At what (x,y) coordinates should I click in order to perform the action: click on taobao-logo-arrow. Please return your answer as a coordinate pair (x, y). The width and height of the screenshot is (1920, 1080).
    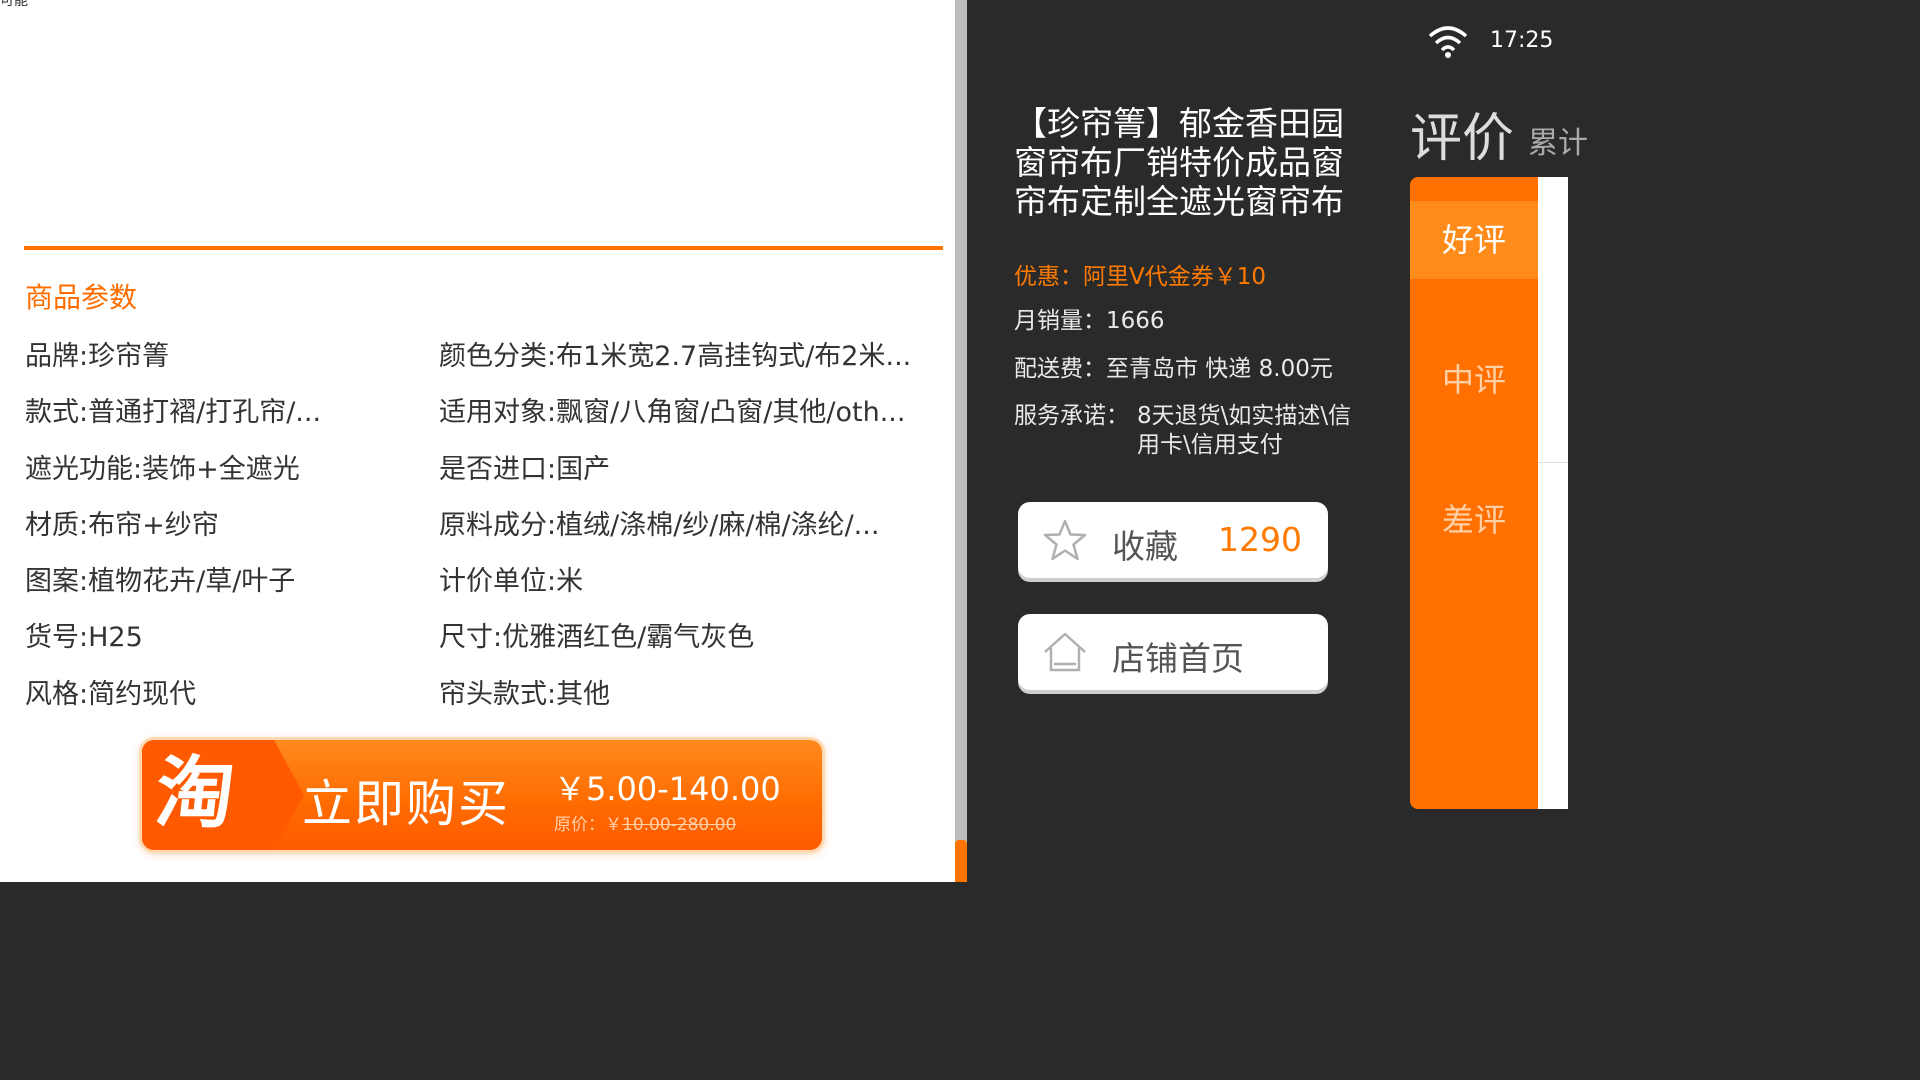
    Looking at the image, I should click on (289, 795).